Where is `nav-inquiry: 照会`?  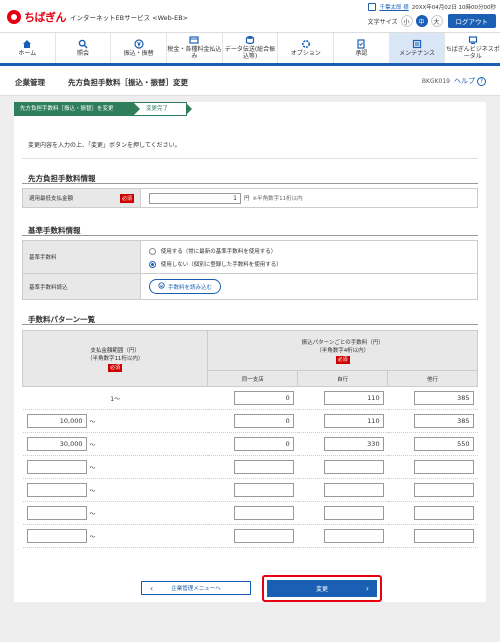
nav-inquiry: 照会 is located at coordinates (84, 48).